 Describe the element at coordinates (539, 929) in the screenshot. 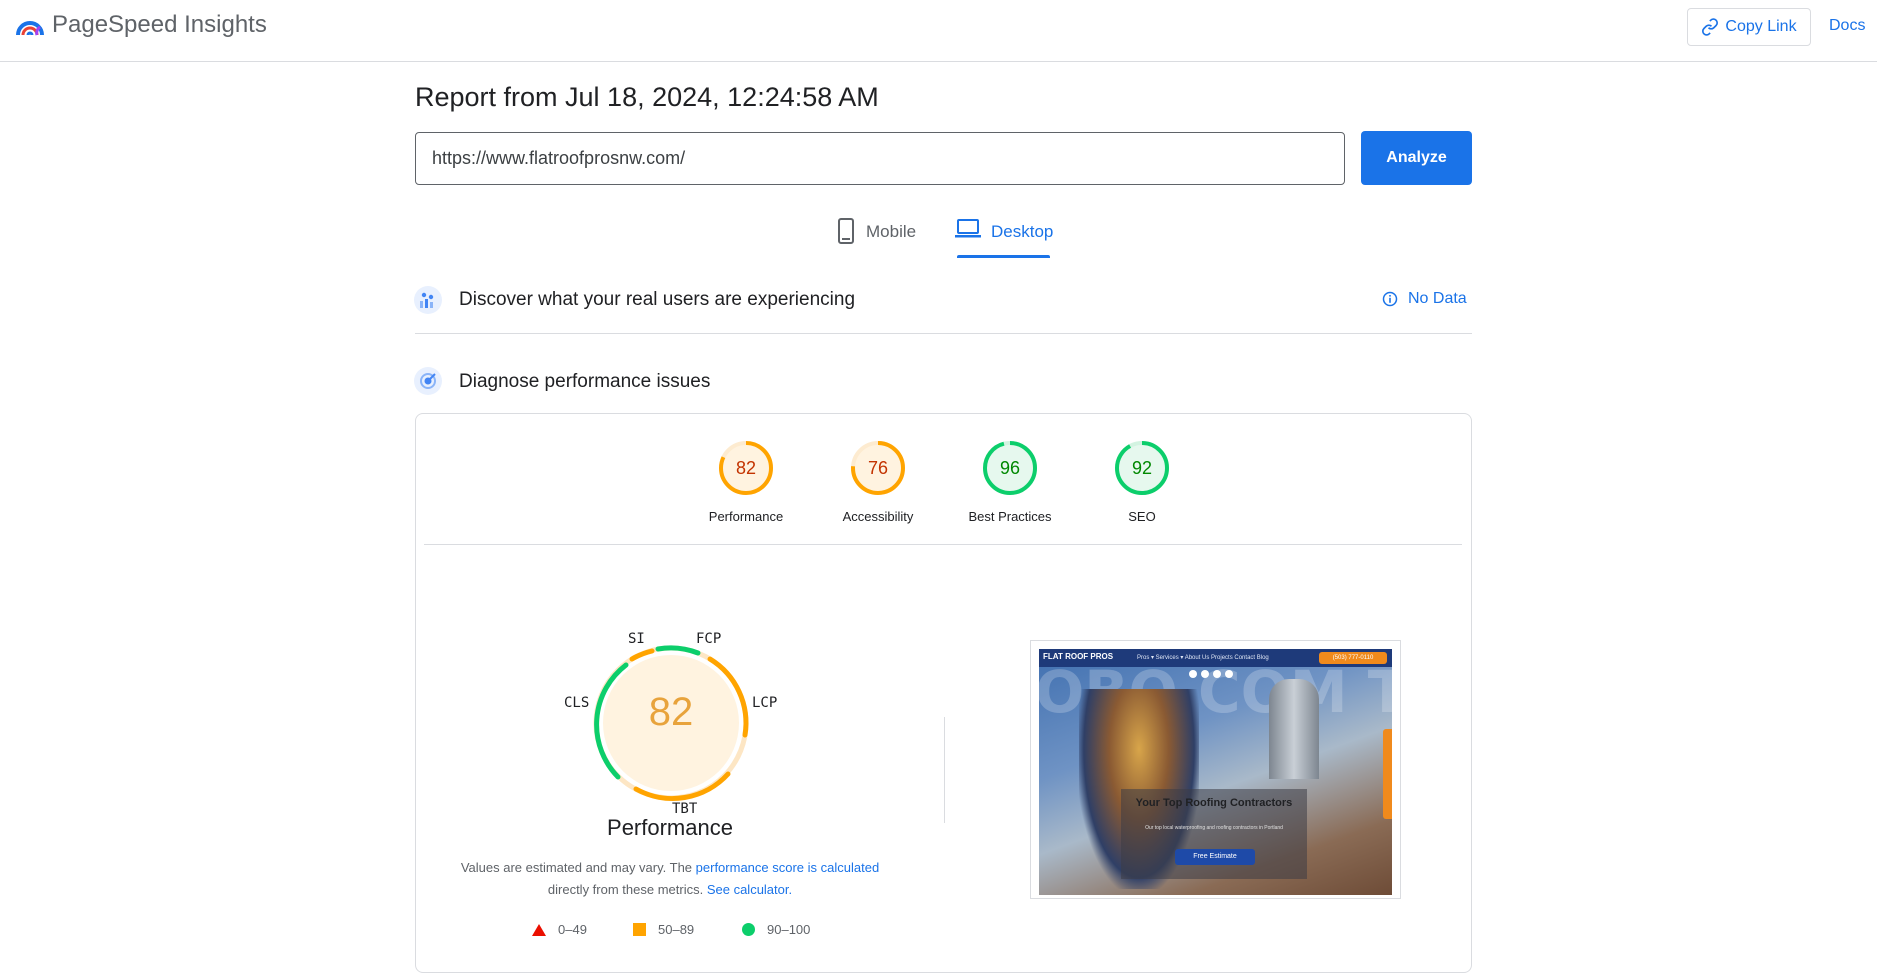

I see `triangle-icon` at that location.